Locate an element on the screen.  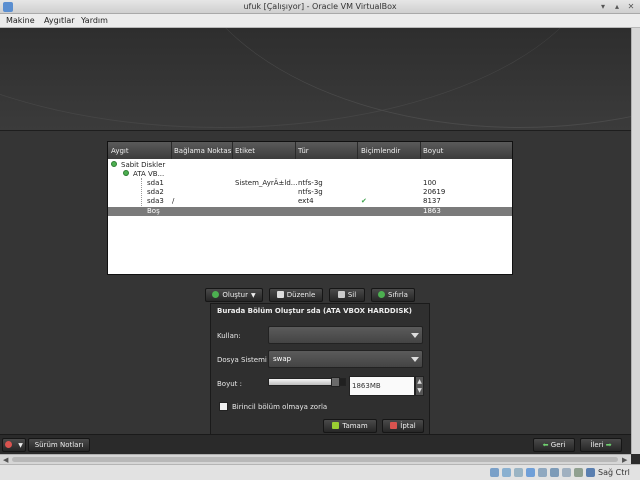
spin-down-icon: ▼ is located at coordinates (419, 390).